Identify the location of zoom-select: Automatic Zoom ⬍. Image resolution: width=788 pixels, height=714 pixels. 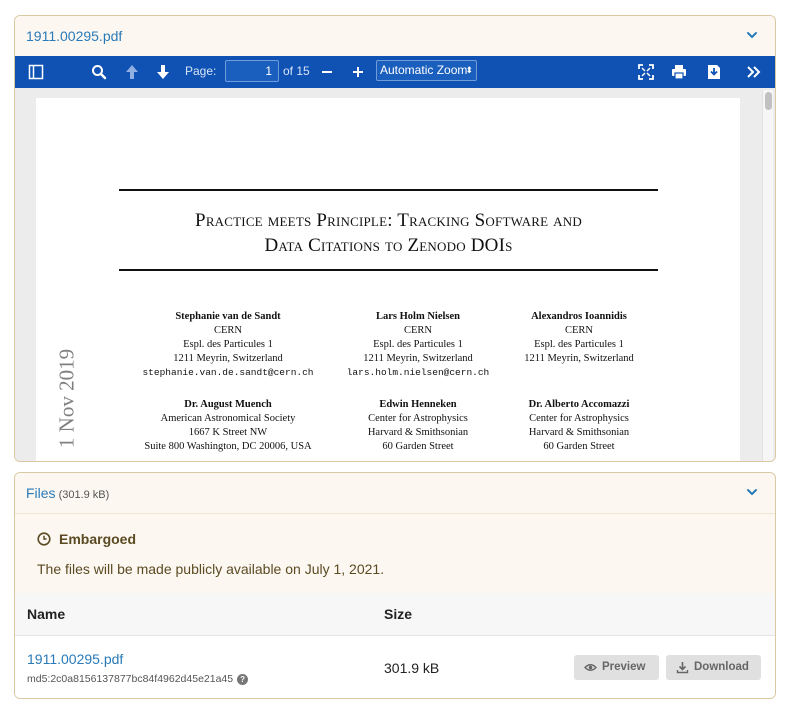
(426, 70).